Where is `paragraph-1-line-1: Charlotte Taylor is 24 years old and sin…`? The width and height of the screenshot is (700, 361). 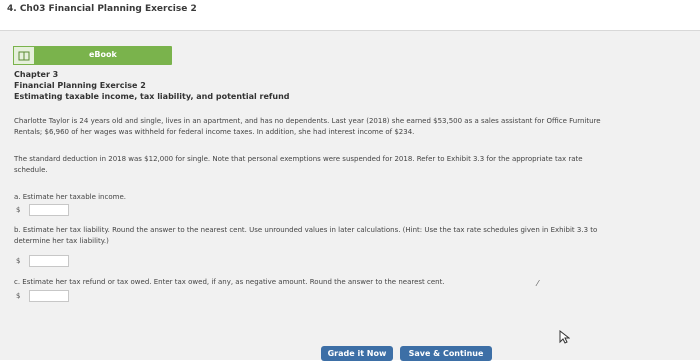
paragraph-1-line-1: Charlotte Taylor is 24 years old and sin… is located at coordinates (307, 121).